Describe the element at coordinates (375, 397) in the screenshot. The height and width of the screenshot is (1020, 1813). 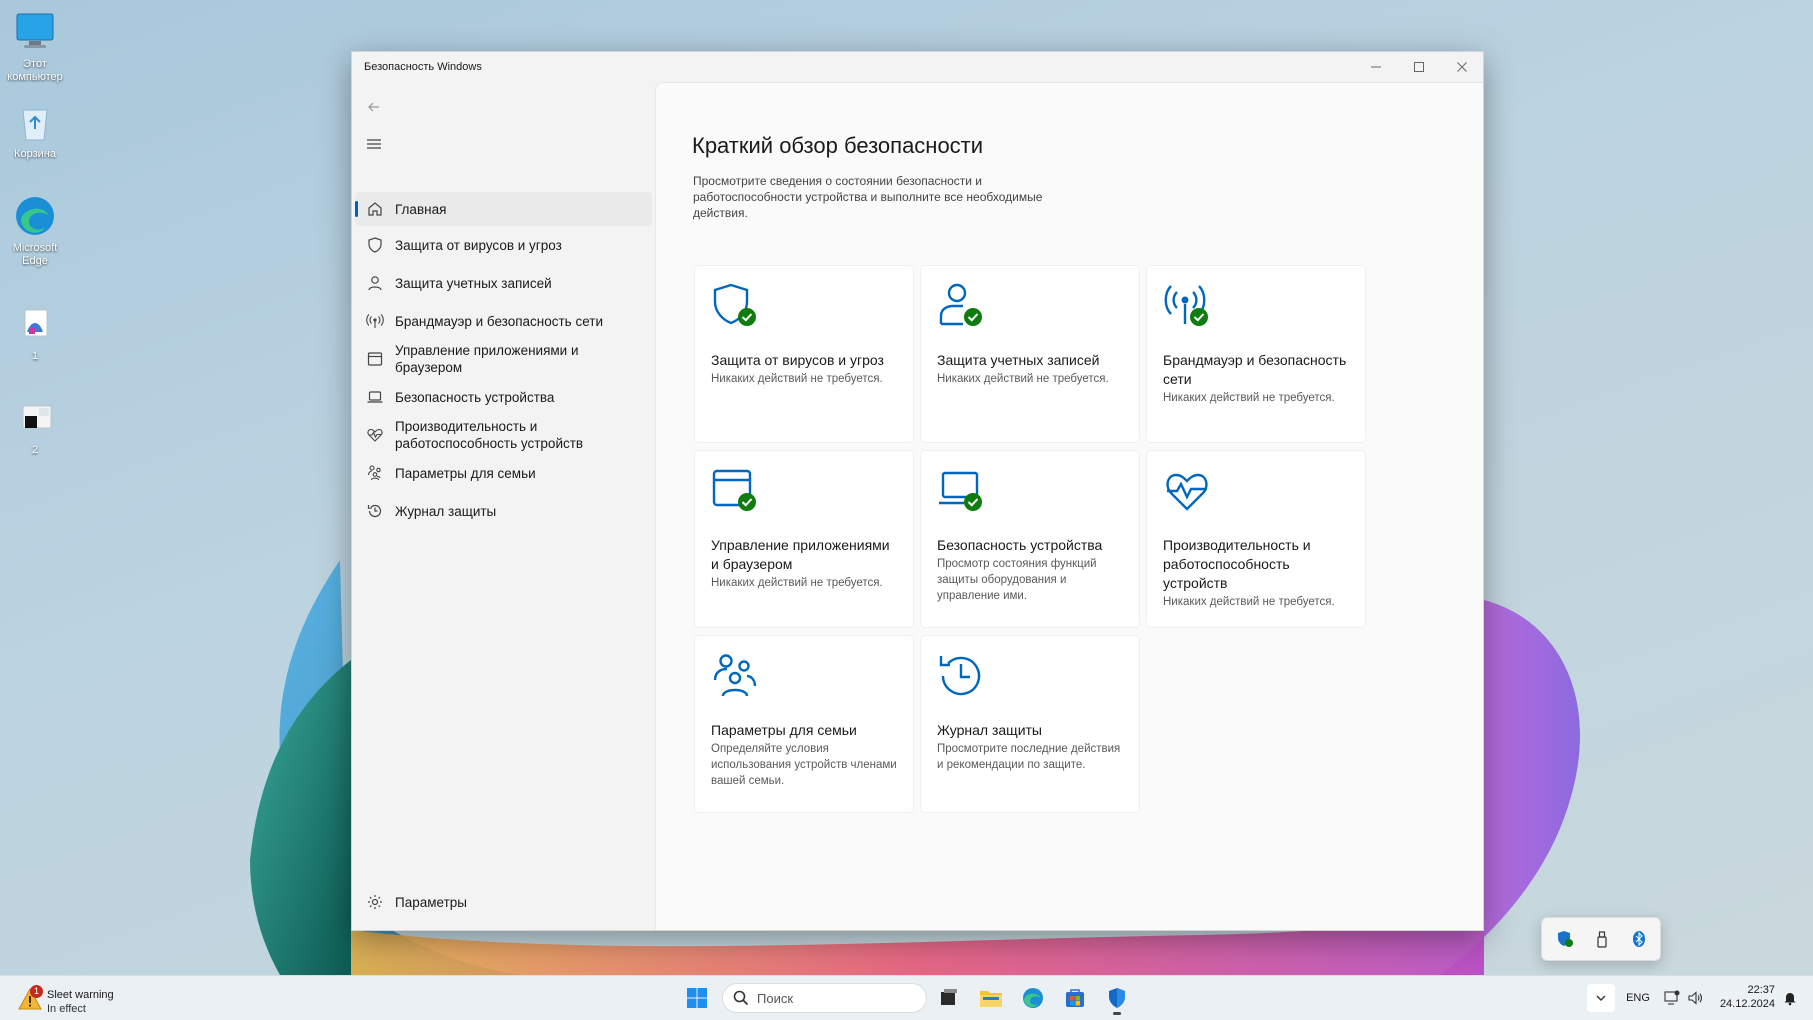
I see `laptop-icon` at that location.